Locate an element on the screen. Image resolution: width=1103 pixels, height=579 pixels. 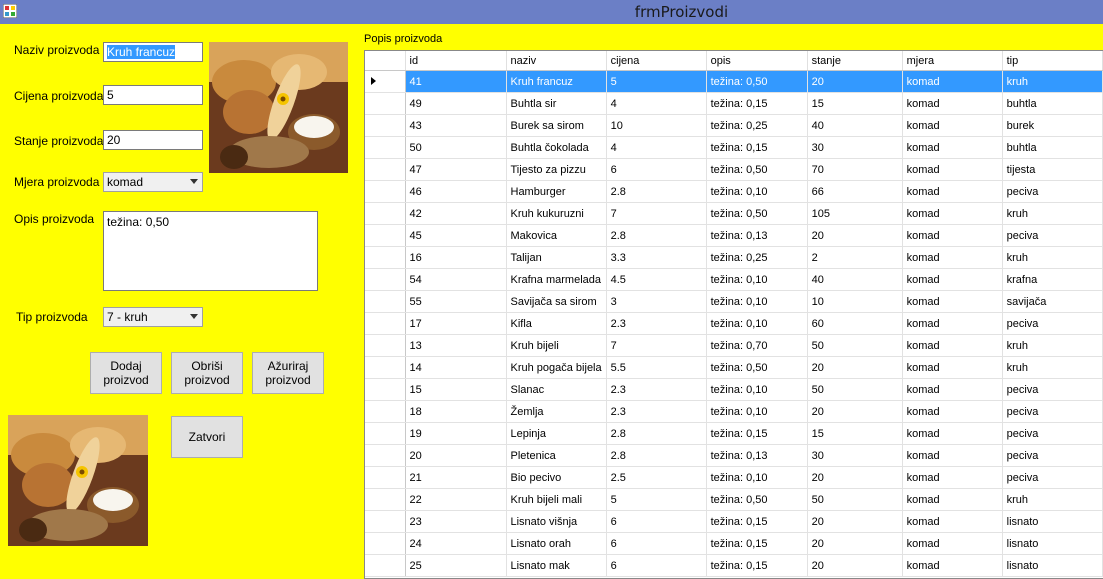
cell-stanje: 30 is located at coordinates (855, 455).